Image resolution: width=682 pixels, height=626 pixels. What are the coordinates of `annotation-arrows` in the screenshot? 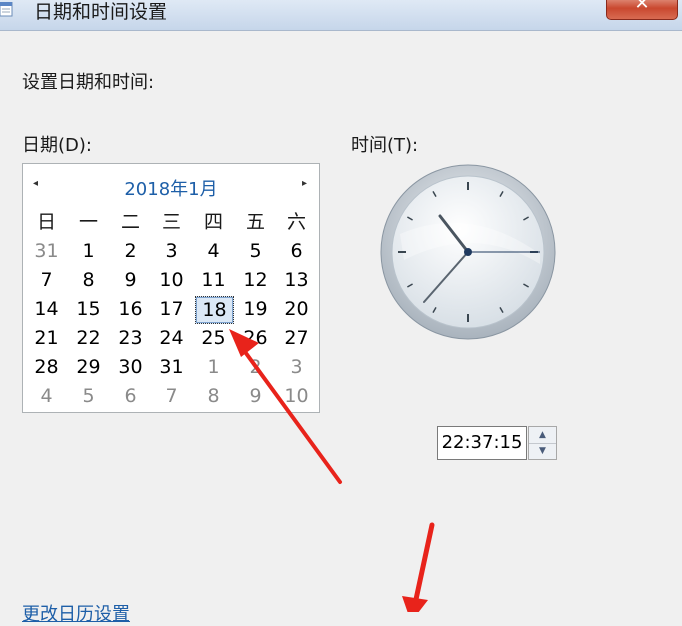 It's located at (332, 470).